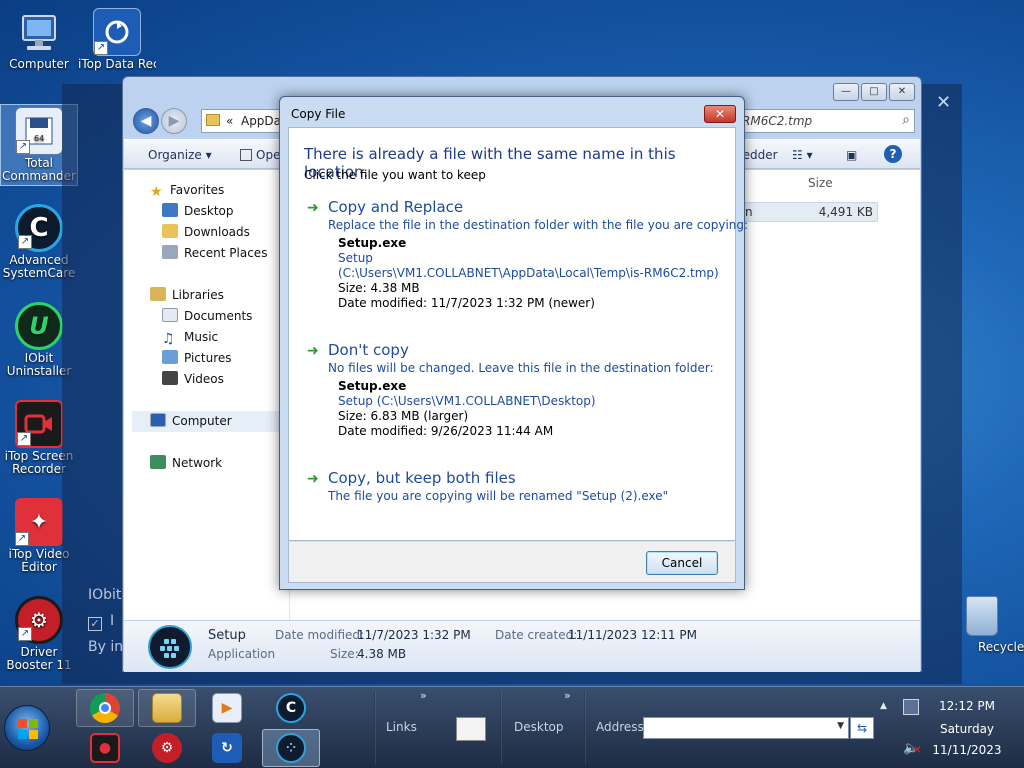  I want to click on organize-button: Organize ▾, so click(180, 155).